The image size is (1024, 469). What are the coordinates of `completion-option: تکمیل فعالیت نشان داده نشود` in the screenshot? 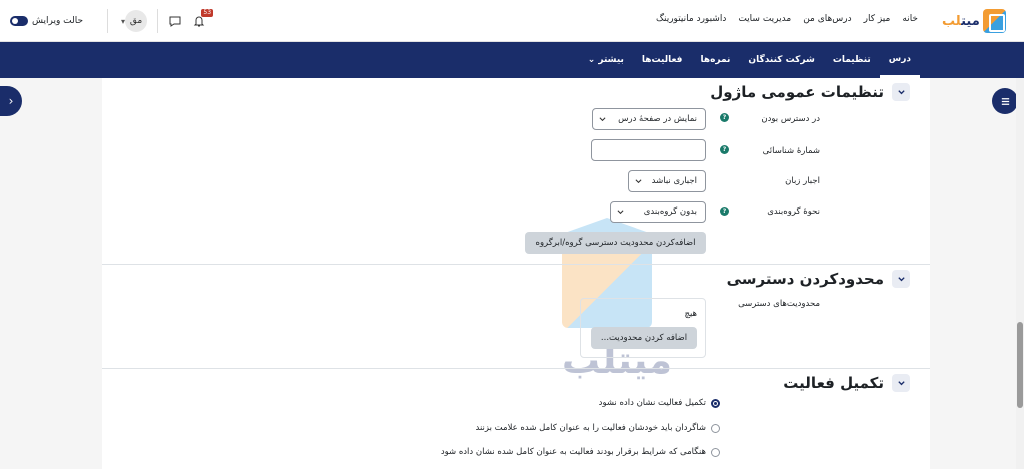 It's located at (659, 403).